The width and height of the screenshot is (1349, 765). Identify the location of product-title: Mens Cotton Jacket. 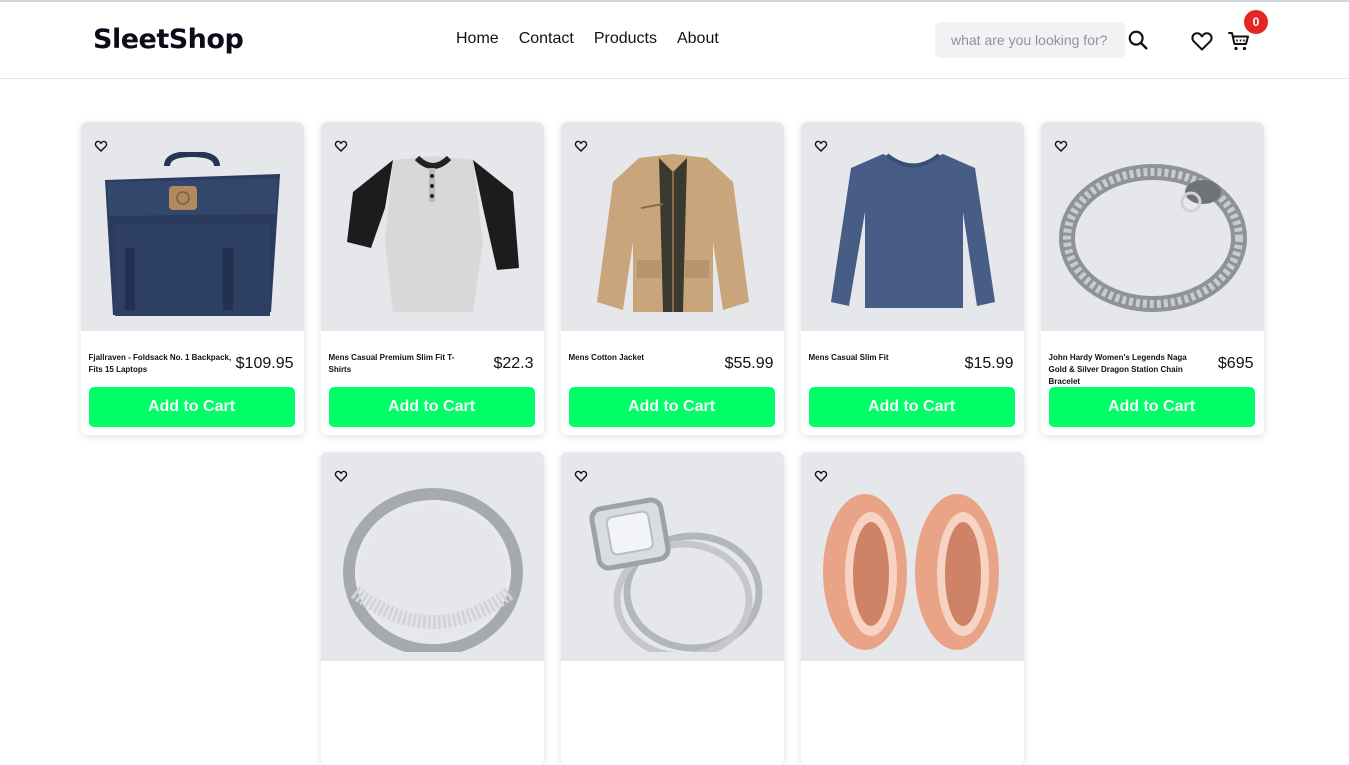
(606, 357).